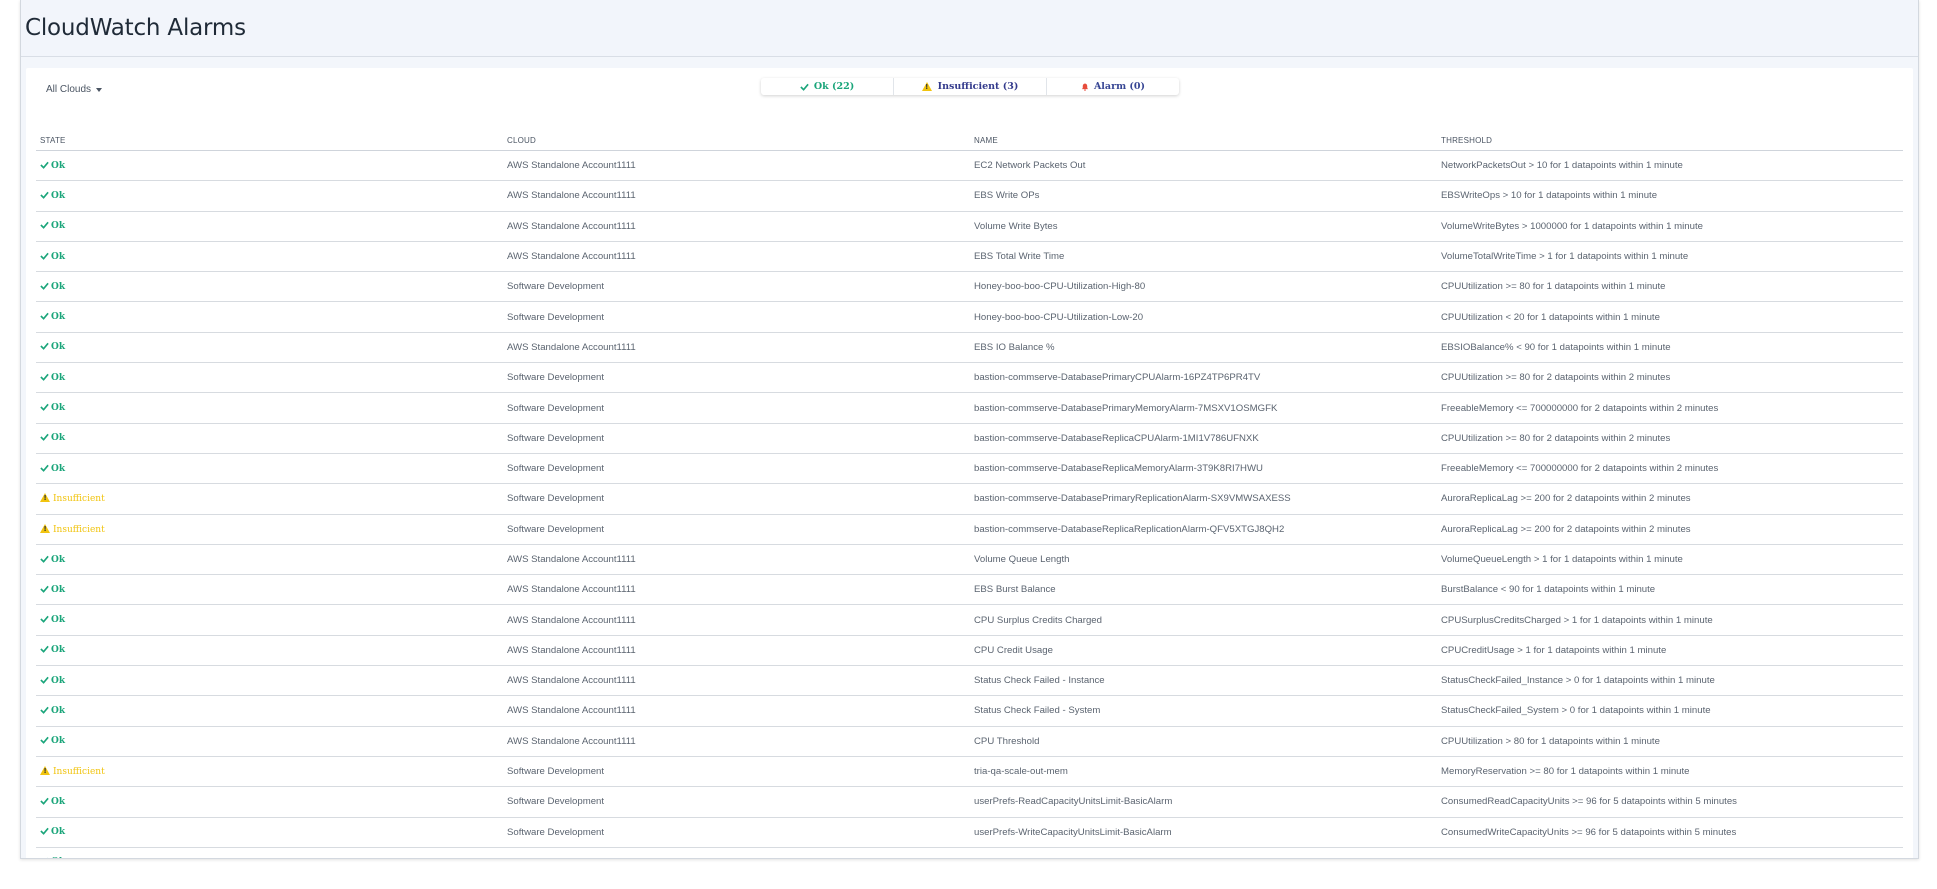  What do you see at coordinates (69, 89) in the screenshot?
I see `cloud-filter-label: All Clouds` at bounding box center [69, 89].